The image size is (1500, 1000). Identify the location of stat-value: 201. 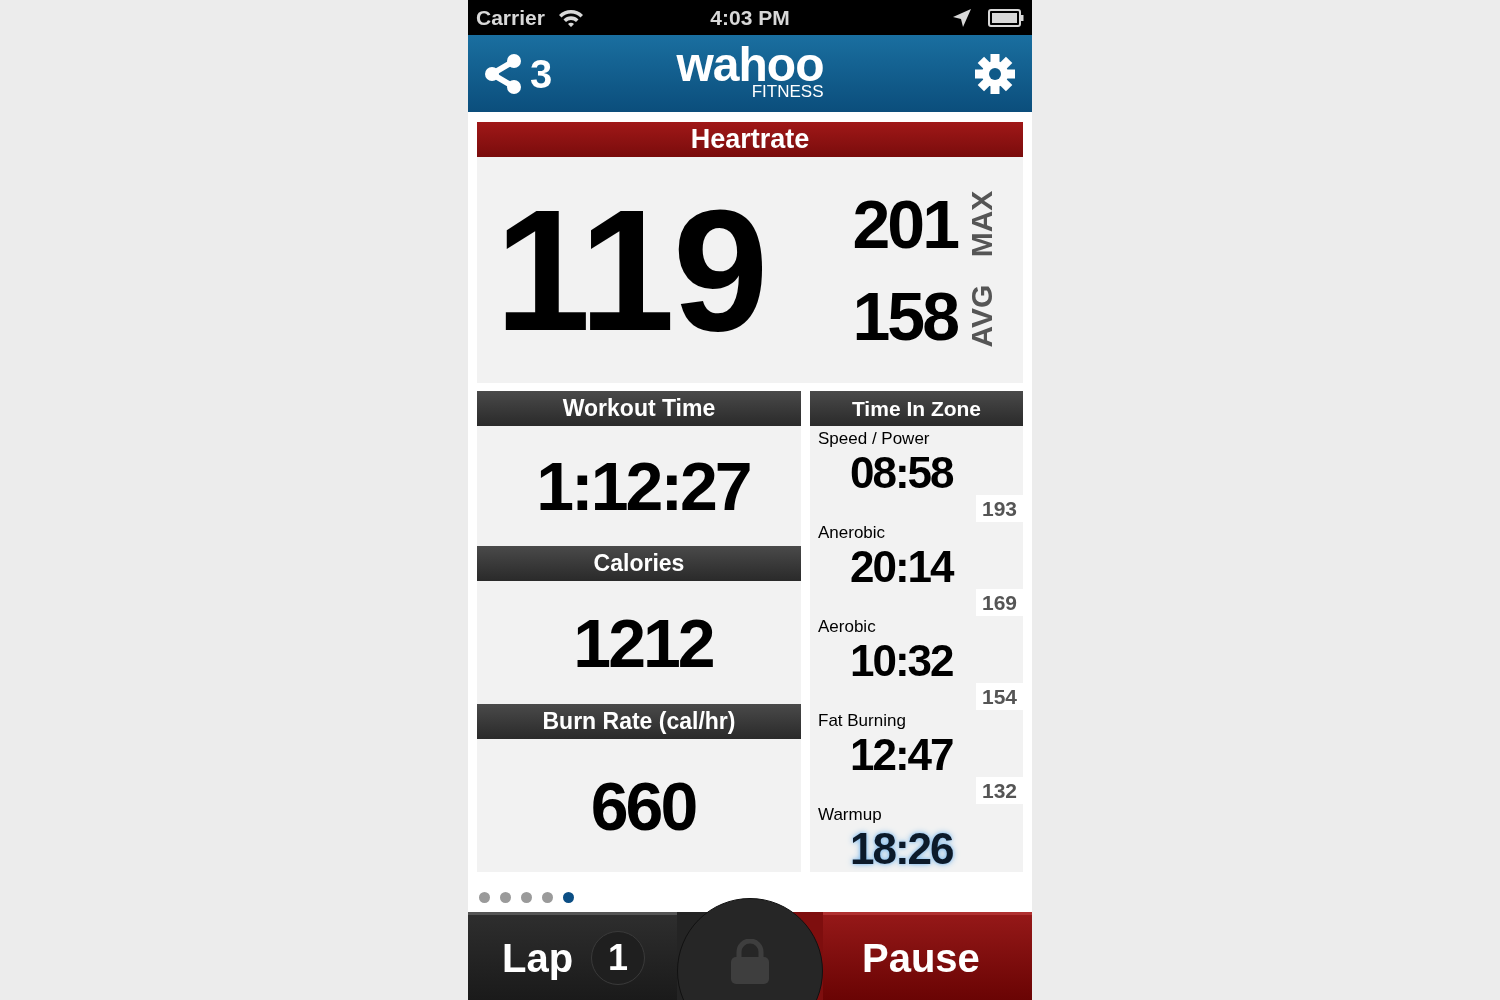
(904, 224).